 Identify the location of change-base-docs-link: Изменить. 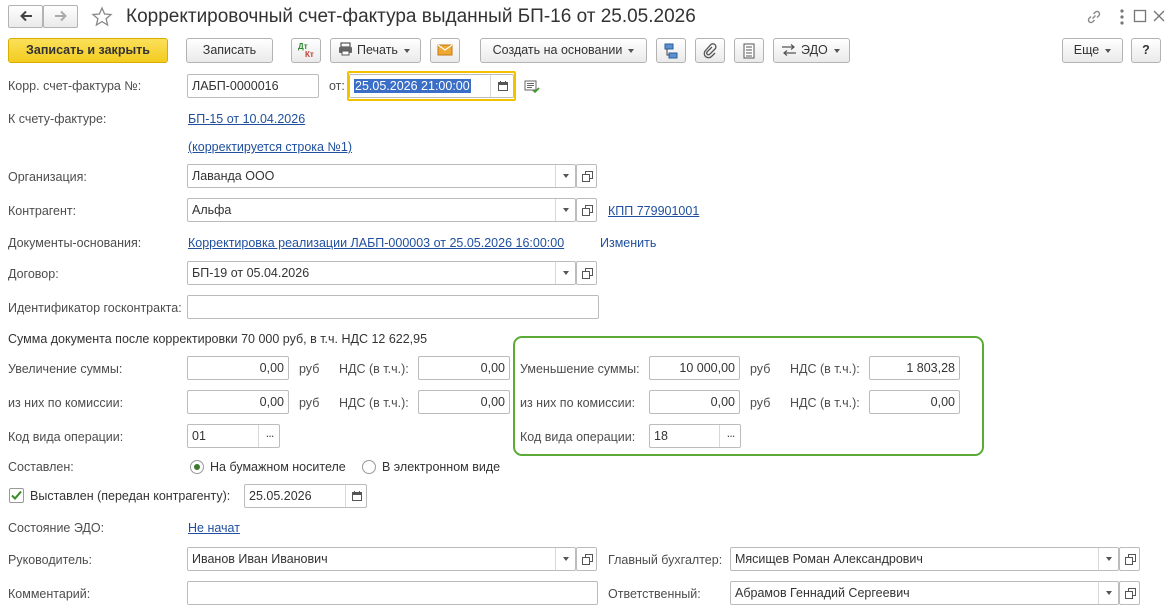
(628, 243).